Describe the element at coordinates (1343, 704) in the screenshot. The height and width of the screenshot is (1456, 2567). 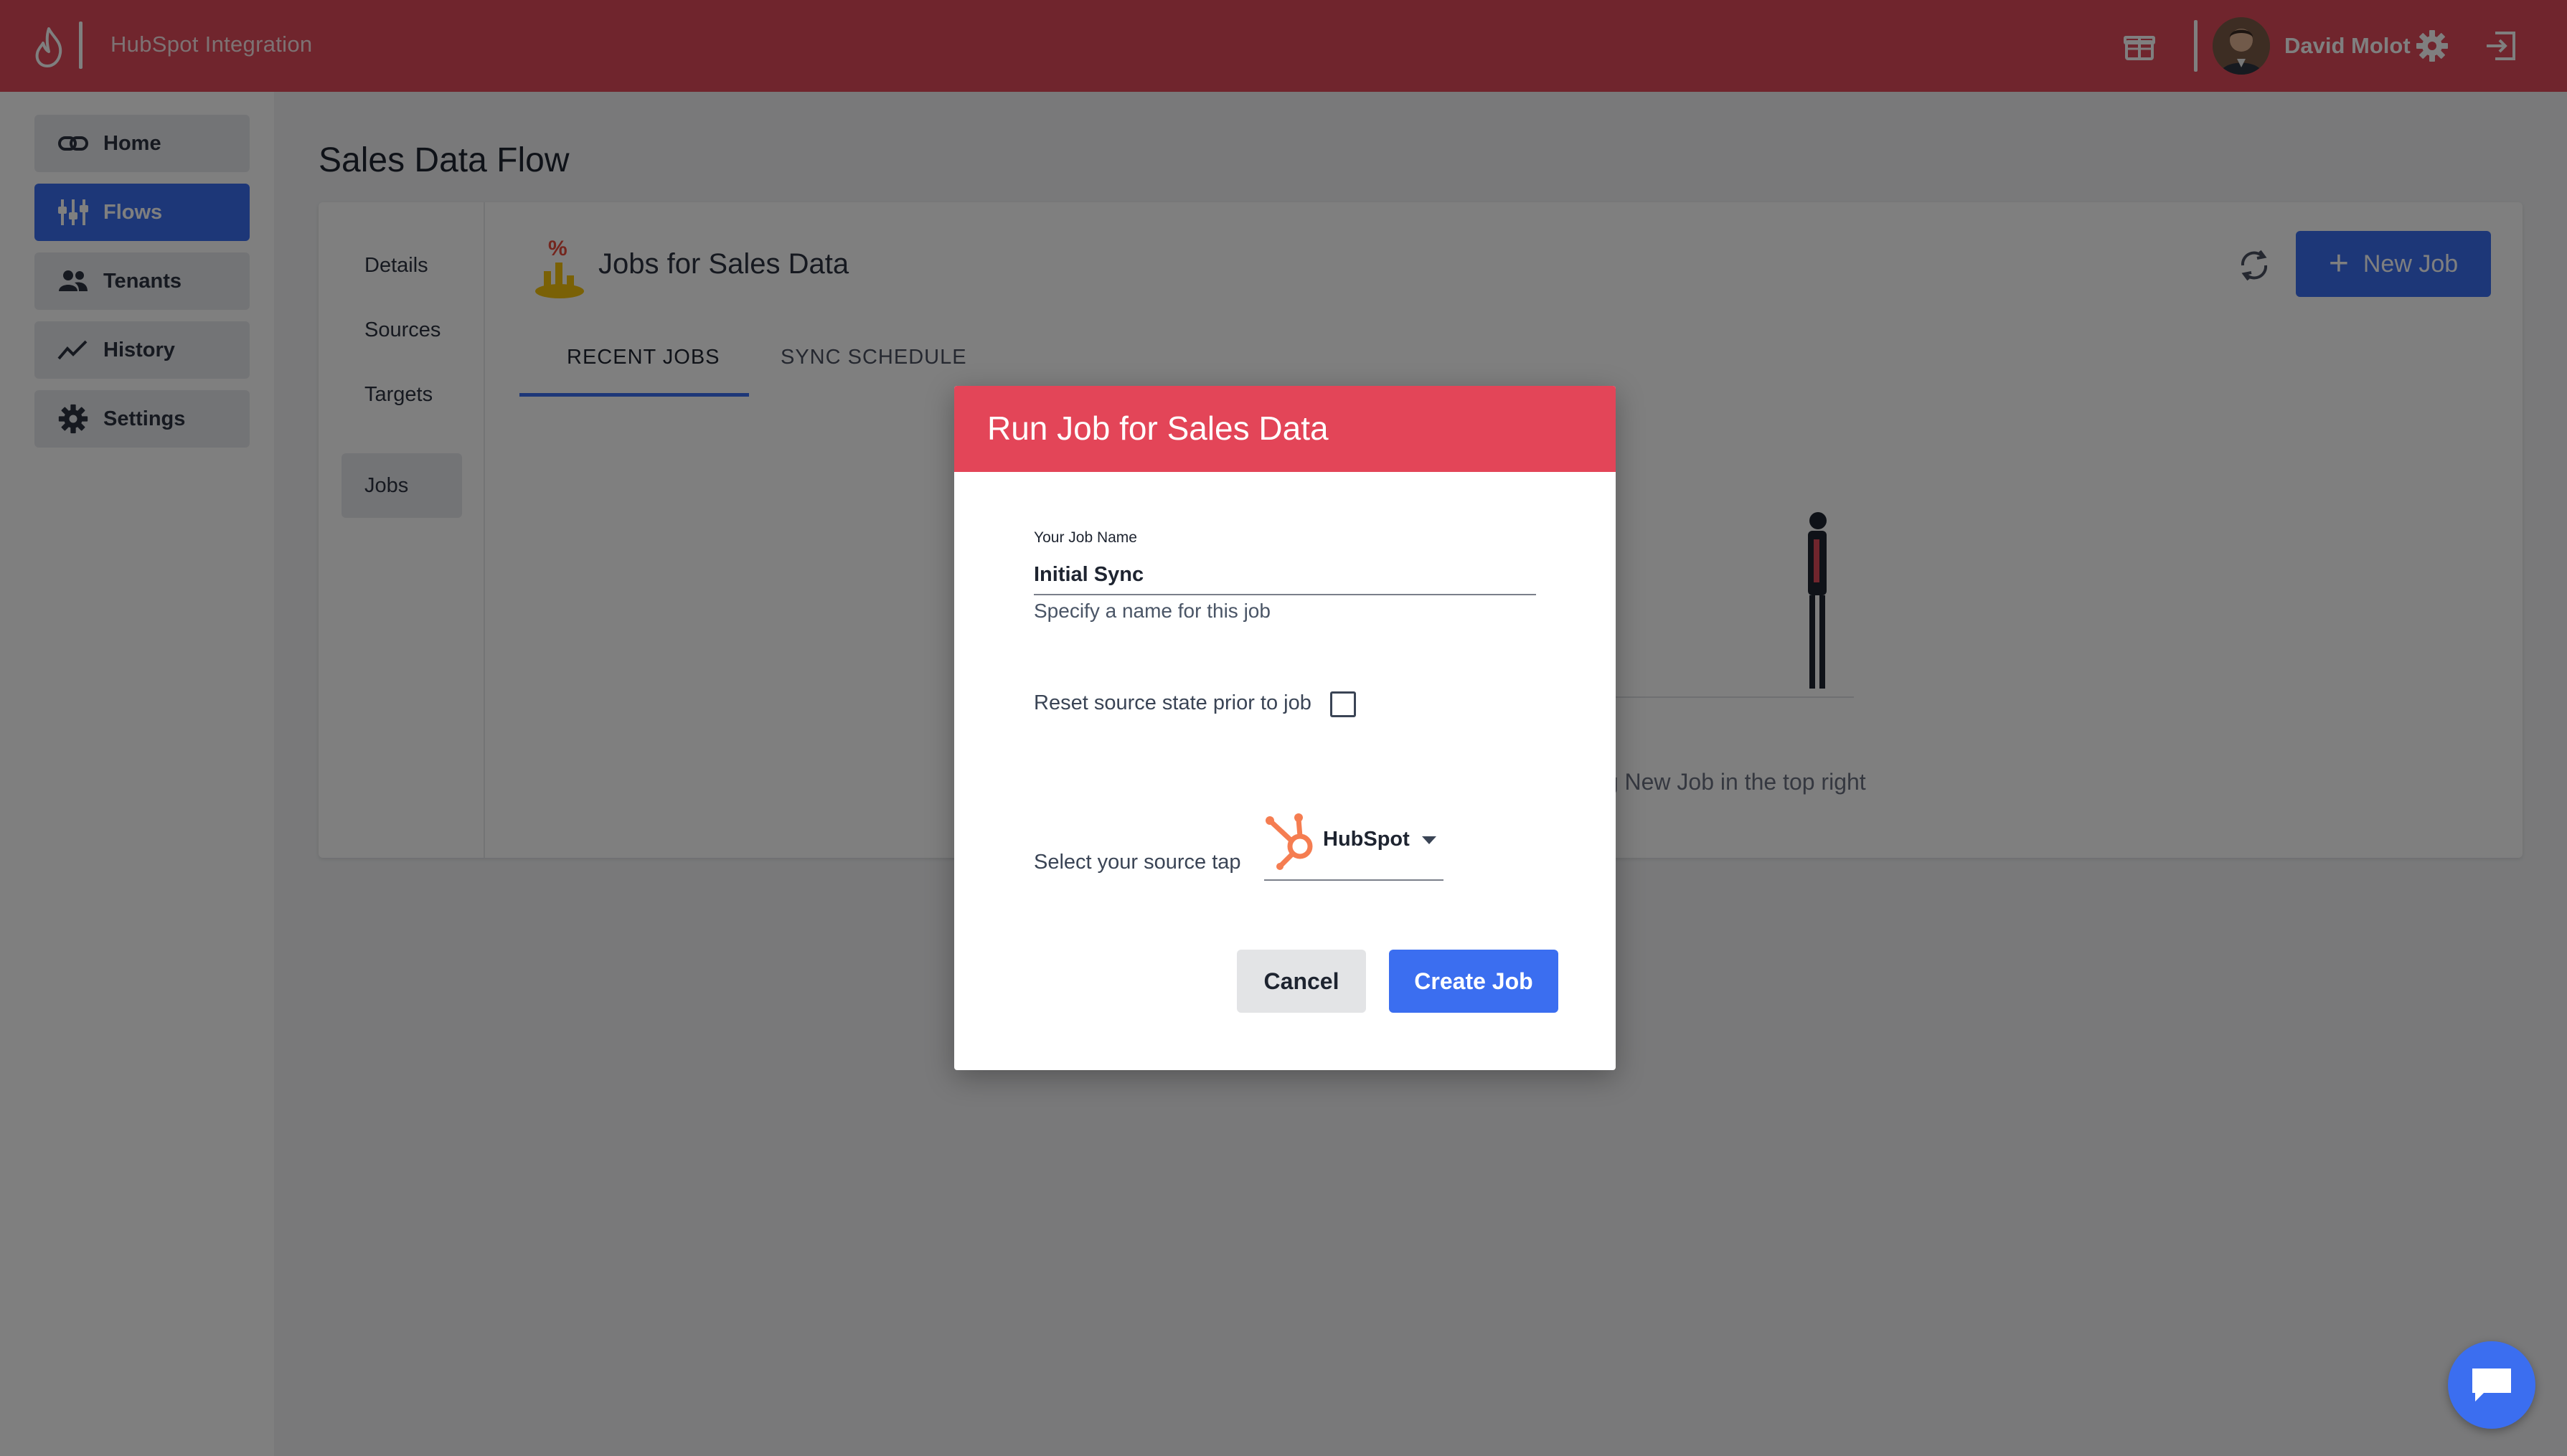
I see `reset-source-checkbox` at that location.